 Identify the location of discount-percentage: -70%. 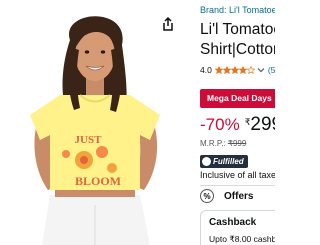
(220, 124).